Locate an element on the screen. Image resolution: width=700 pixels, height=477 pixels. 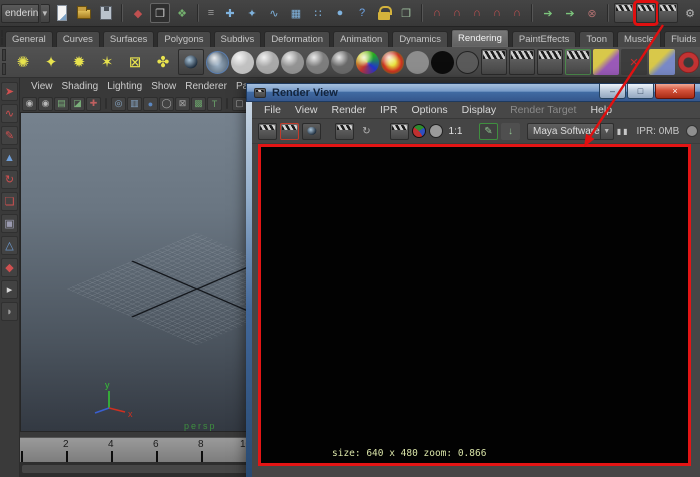
camera-select-icon: ◉ is located at coordinates (29, 103).